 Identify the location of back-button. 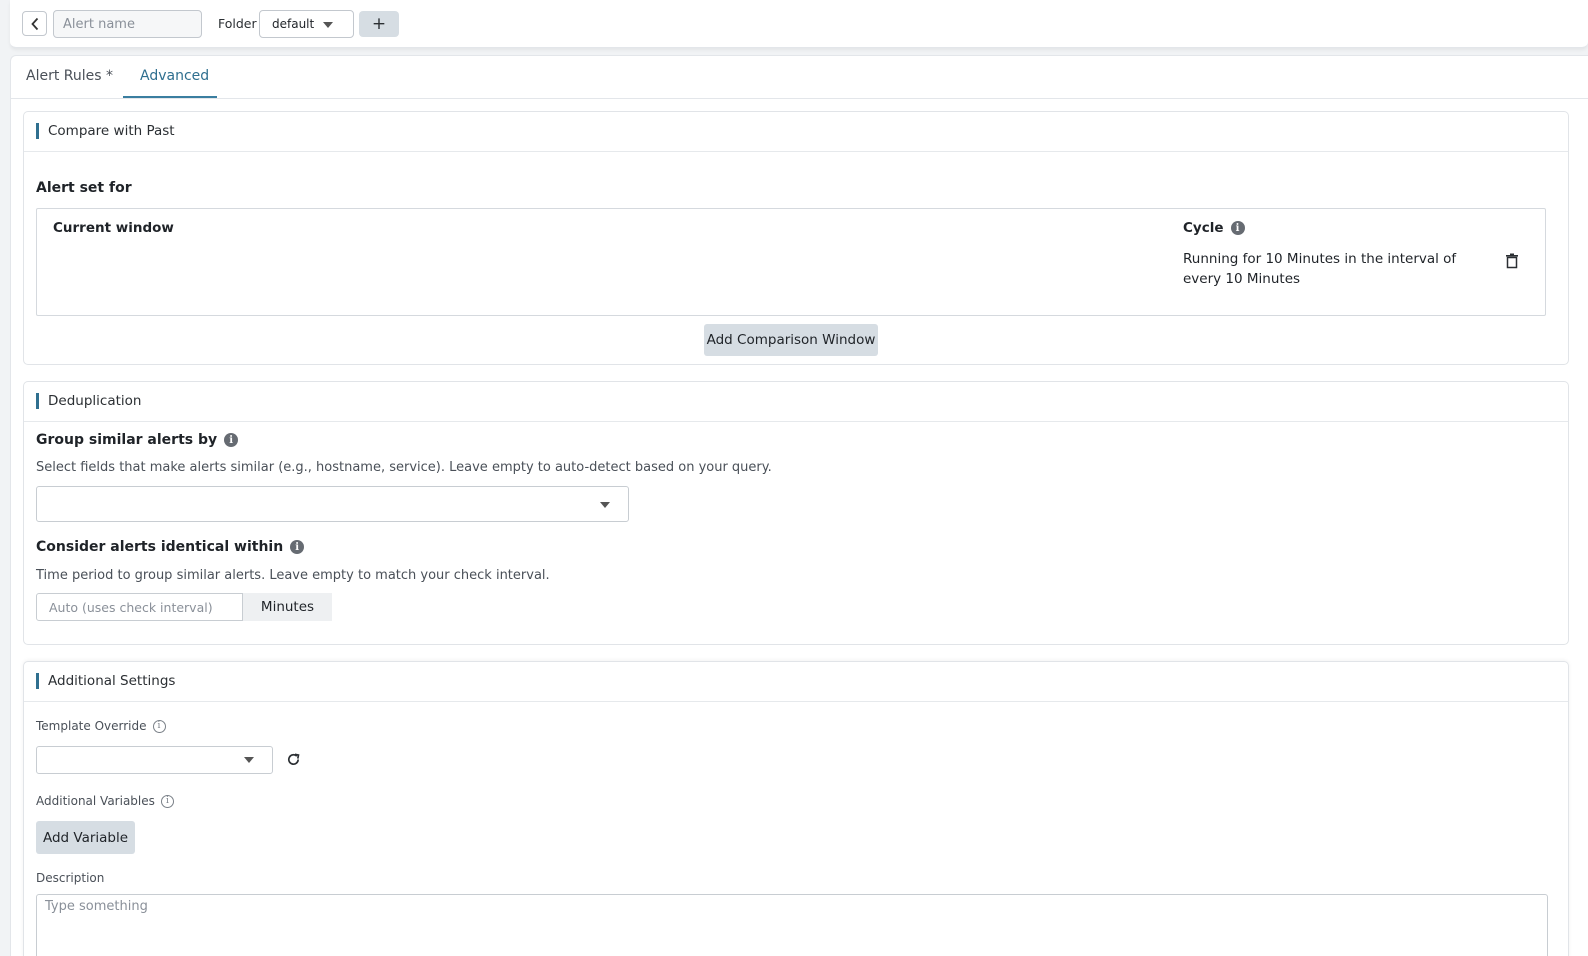
(34, 23).